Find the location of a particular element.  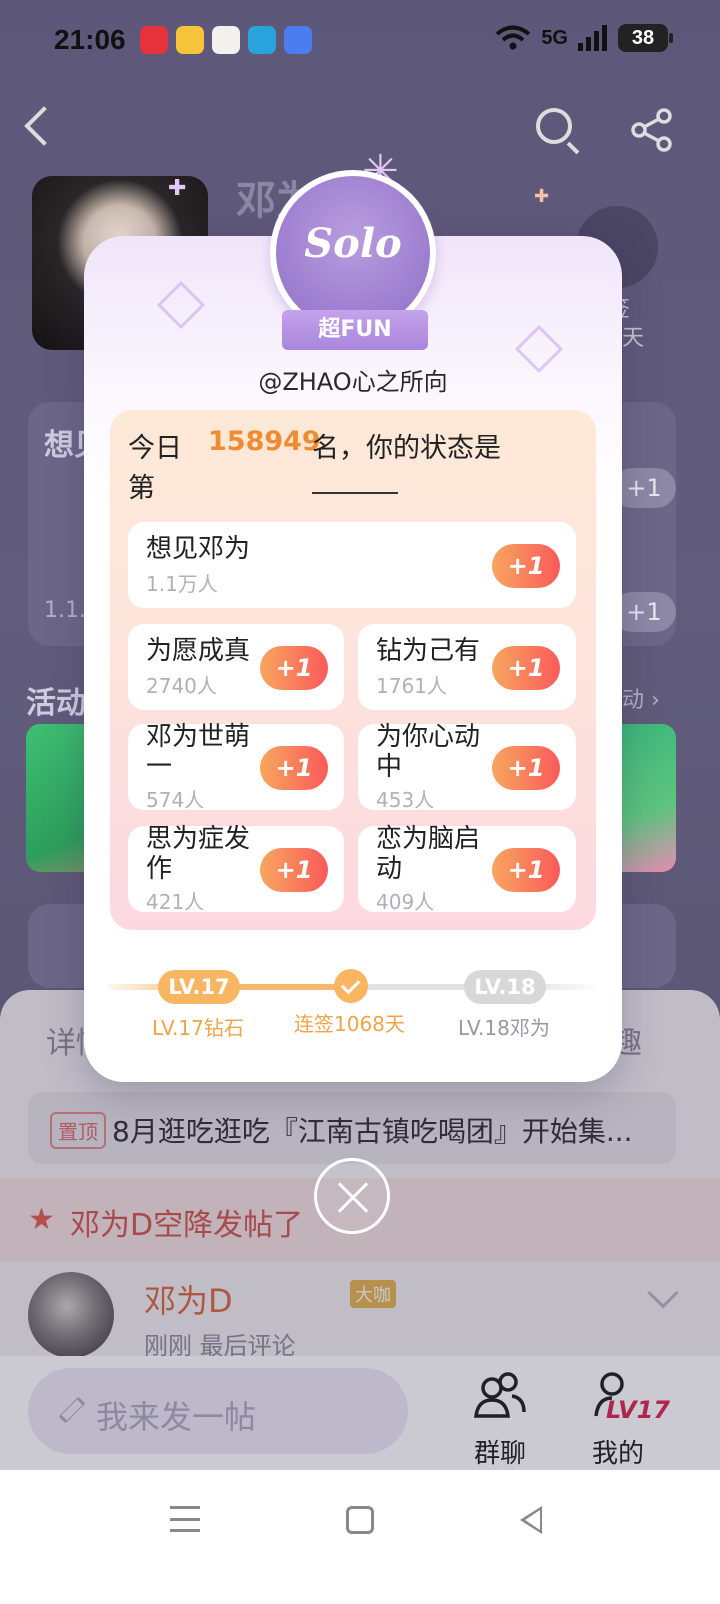

bg-activity-title: 活动 is located at coordinates (56, 703).